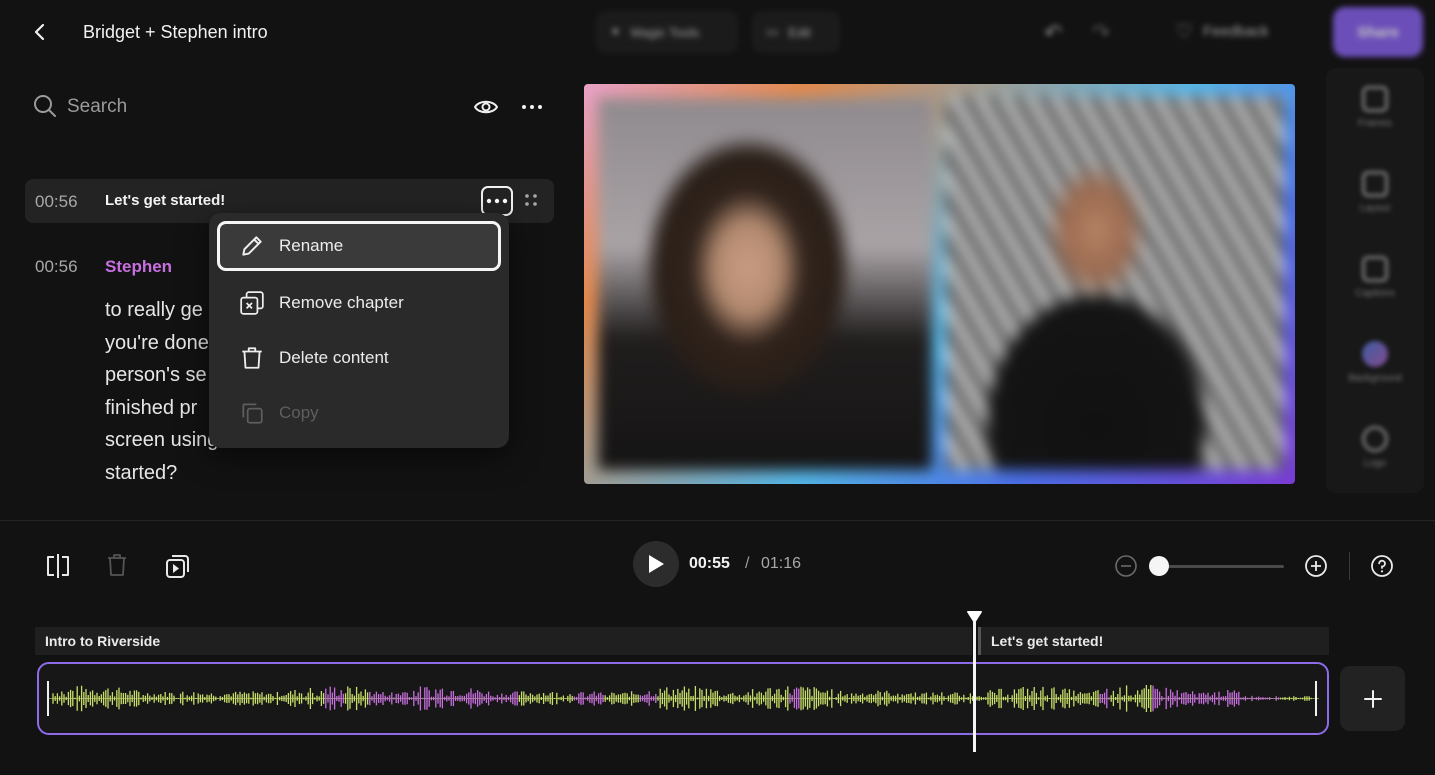 This screenshot has width=1435, height=775. What do you see at coordinates (486, 107) in the screenshot?
I see `eye-icon` at bounding box center [486, 107].